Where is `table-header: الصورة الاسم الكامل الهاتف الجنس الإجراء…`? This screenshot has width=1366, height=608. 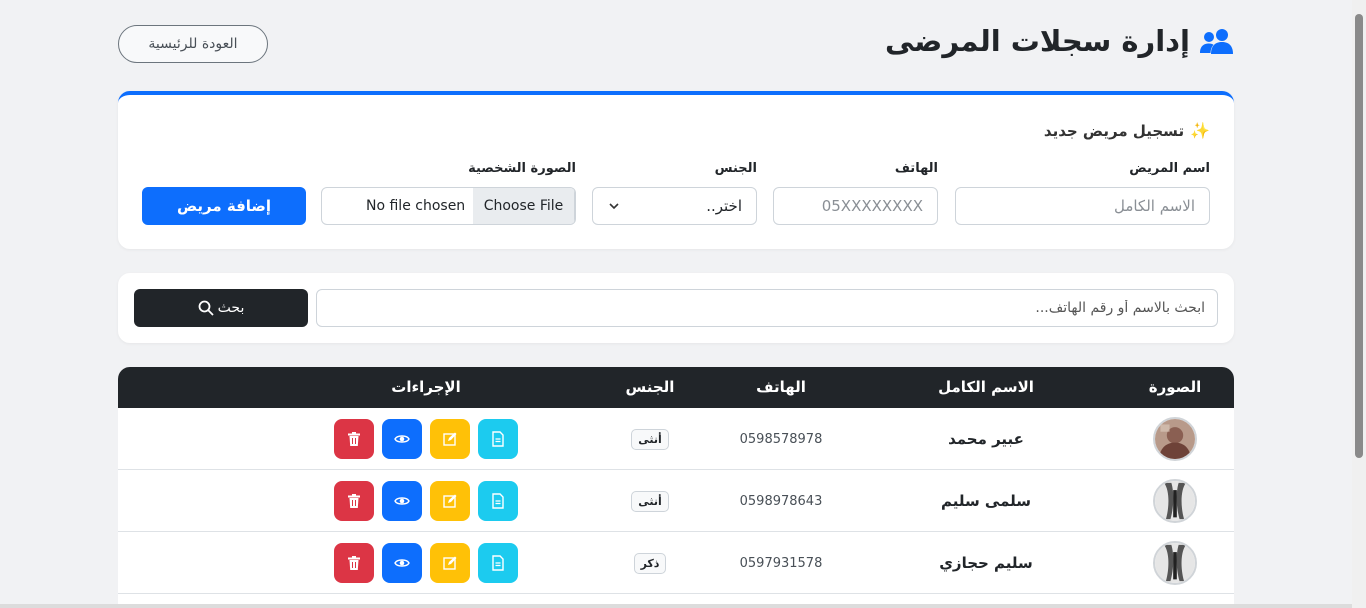 table-header: الصورة الاسم الكامل الهاتف الجنس الإجراء… is located at coordinates (676, 387).